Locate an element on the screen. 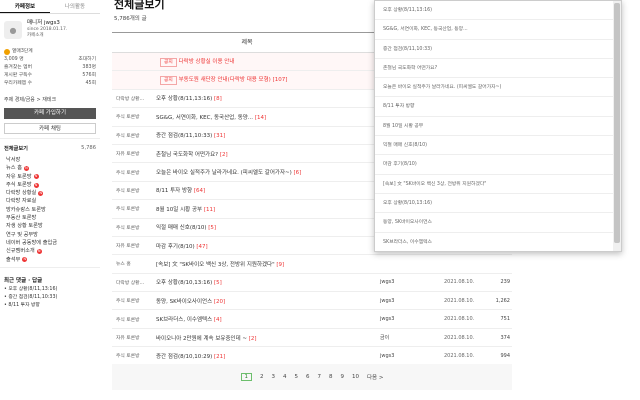 Image resolution: width=640 pixels, height=400 pixels. dropdown-item: [속보] 文 "SK바이오 백신 3상, 전방위 지원하겠다" is located at coordinates (498, 184).